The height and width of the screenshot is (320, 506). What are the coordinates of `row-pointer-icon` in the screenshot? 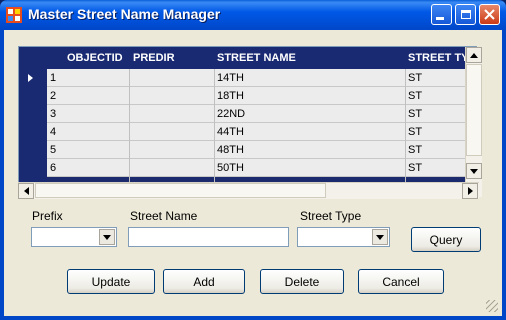 It's located at (30, 78).